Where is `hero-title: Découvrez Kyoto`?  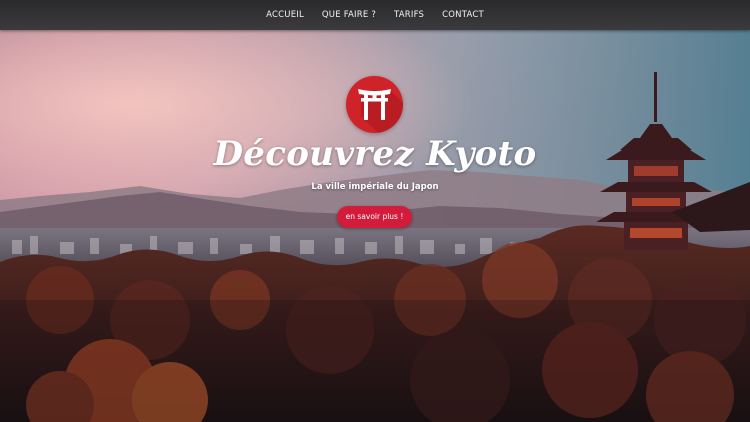
hero-title: Découvrez Kyoto is located at coordinates (375, 154).